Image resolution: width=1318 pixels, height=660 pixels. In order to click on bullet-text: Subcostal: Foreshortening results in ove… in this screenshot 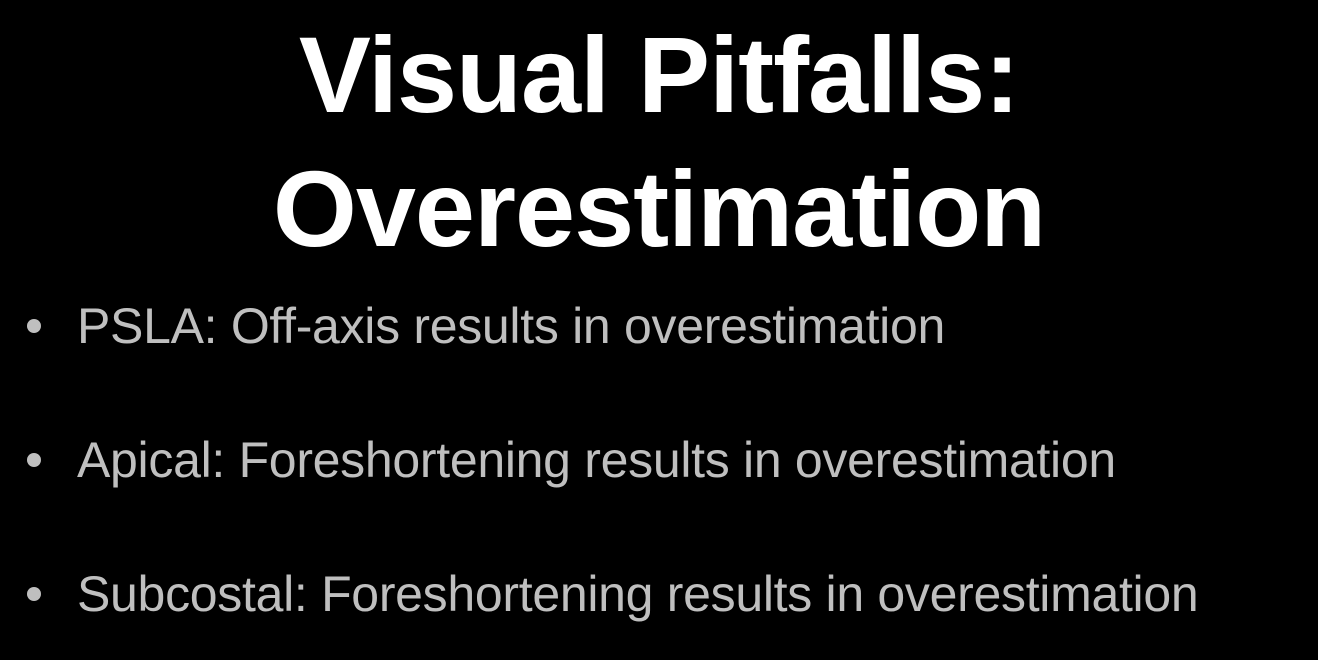, I will do `click(638, 594)`.